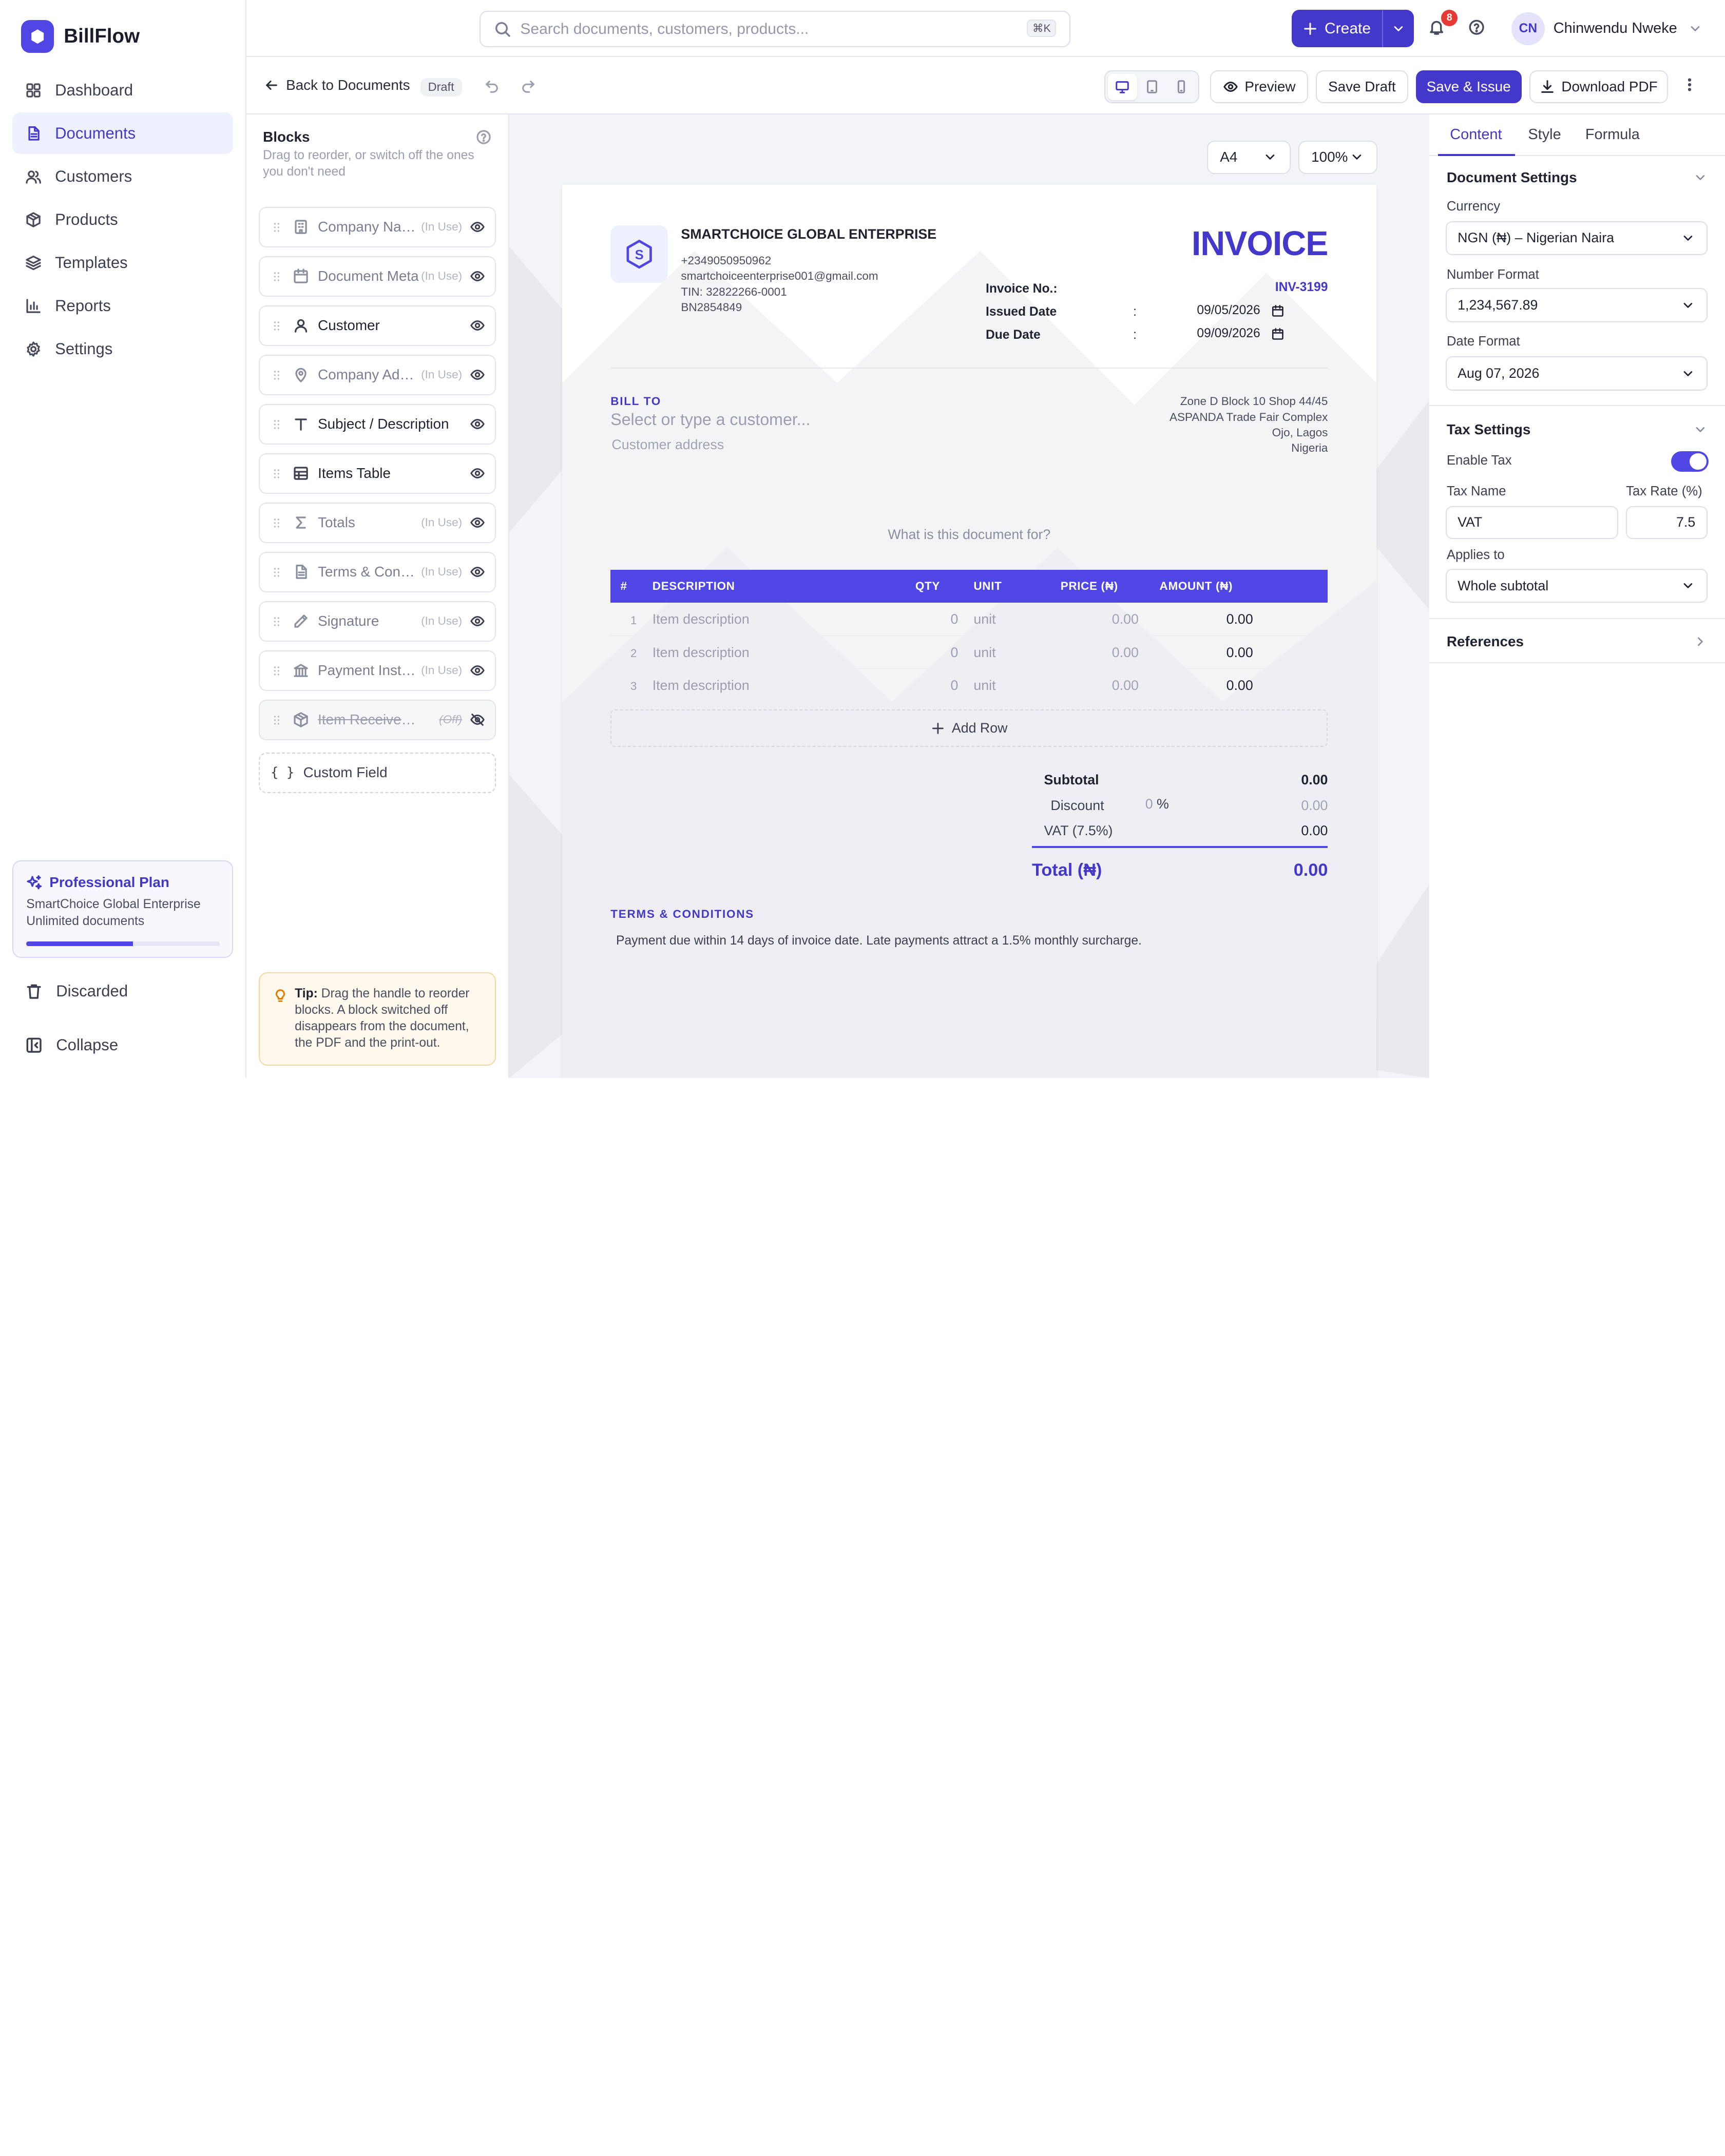 Image resolution: width=1725 pixels, height=2156 pixels. I want to click on block-item: Totals (In Use), so click(377, 523).